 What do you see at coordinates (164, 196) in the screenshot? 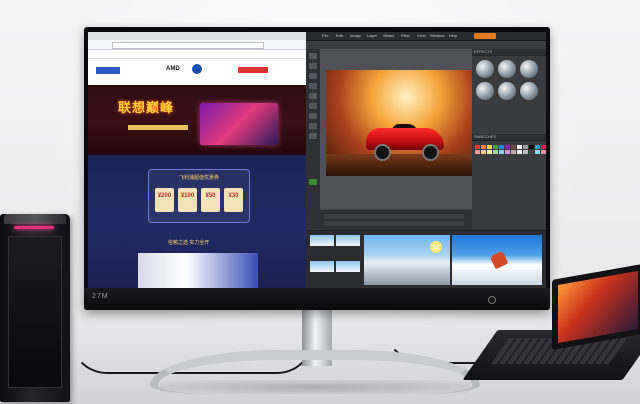
I see `coupon-value: ¥200` at bounding box center [164, 196].